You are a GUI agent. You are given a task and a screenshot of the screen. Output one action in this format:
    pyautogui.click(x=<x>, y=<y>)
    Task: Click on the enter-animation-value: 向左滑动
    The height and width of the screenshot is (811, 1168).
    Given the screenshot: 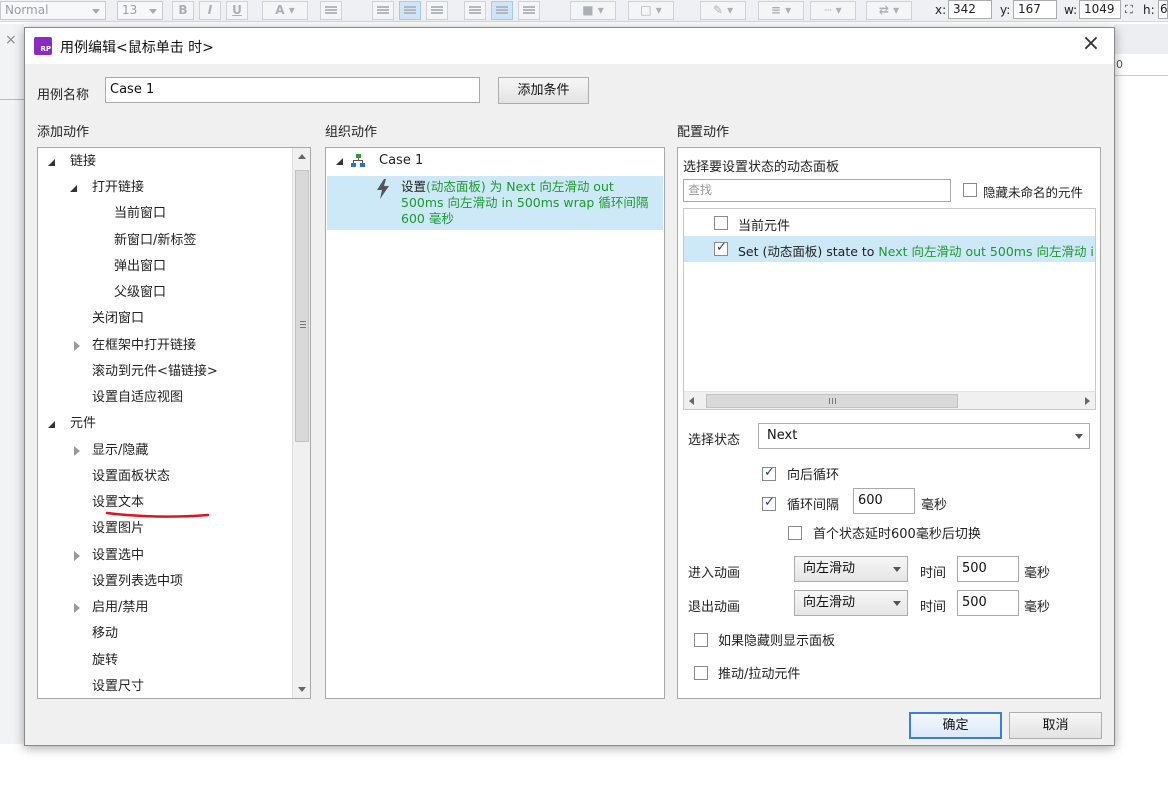 What is the action you would take?
    pyautogui.click(x=829, y=568)
    